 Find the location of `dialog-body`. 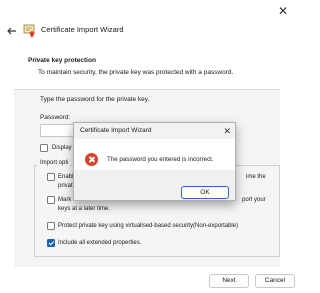

dialog-body is located at coordinates (154, 154).